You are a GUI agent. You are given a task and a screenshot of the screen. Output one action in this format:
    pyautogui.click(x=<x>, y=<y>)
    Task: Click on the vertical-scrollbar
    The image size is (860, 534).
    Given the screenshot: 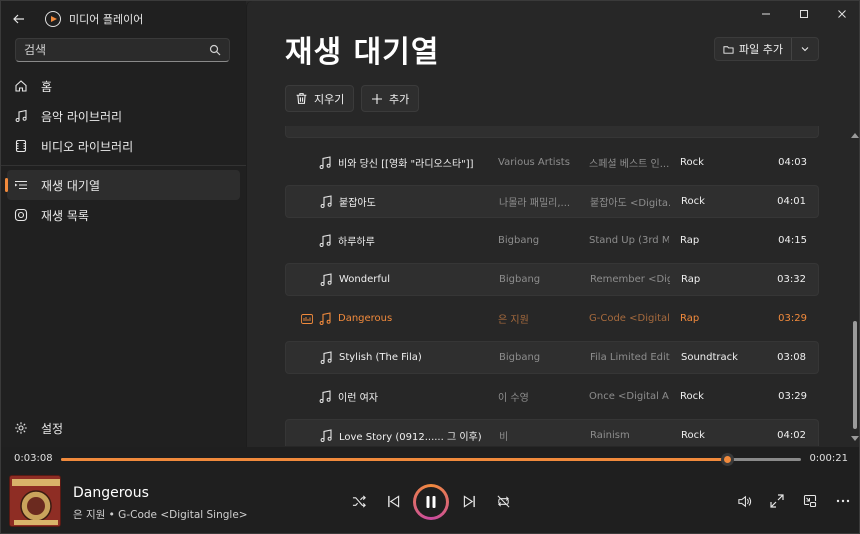 What is the action you would take?
    pyautogui.click(x=855, y=287)
    